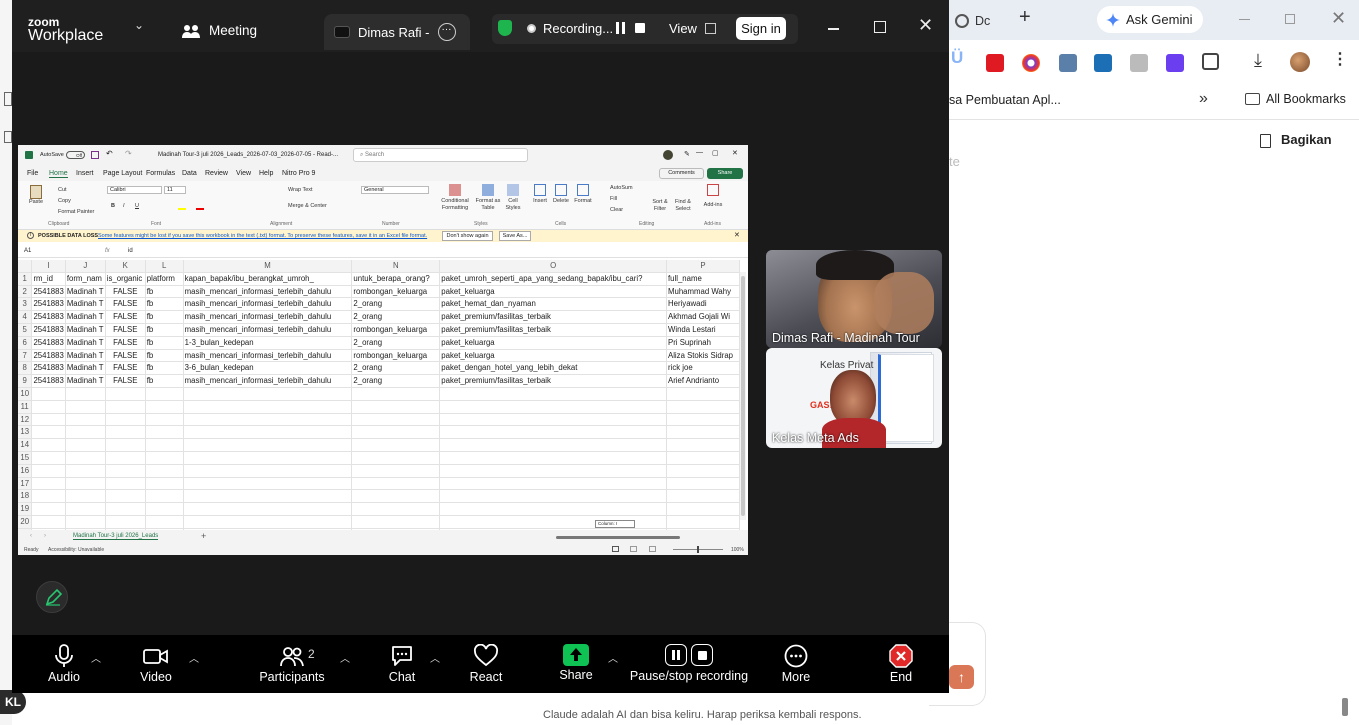 This screenshot has height=725, width=1359. Describe the element at coordinates (58, 174) in the screenshot. I see `menu-home: Home` at that location.